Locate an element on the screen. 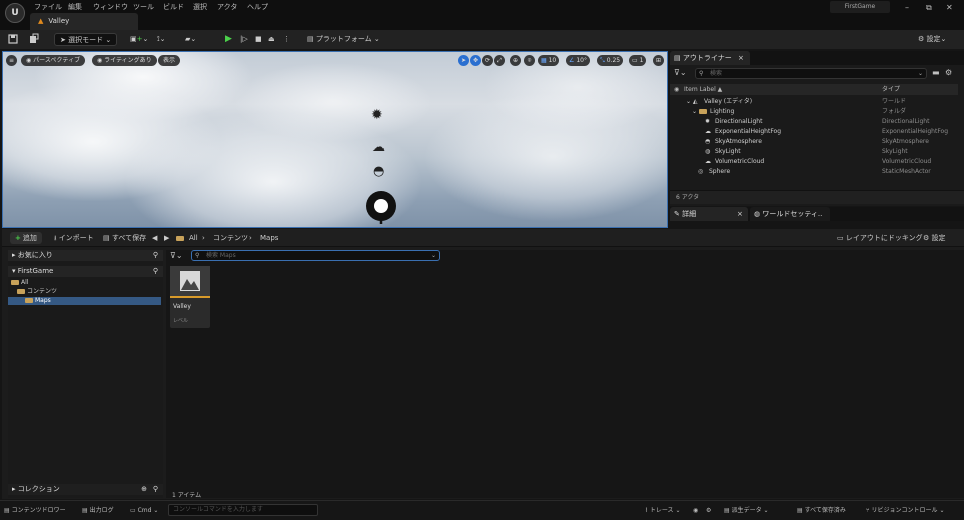  details-tab: ✎ 詳細 × is located at coordinates (709, 214).